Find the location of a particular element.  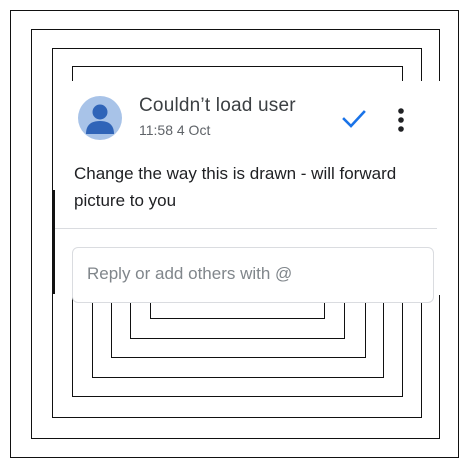

avatar is located at coordinates (100, 118).